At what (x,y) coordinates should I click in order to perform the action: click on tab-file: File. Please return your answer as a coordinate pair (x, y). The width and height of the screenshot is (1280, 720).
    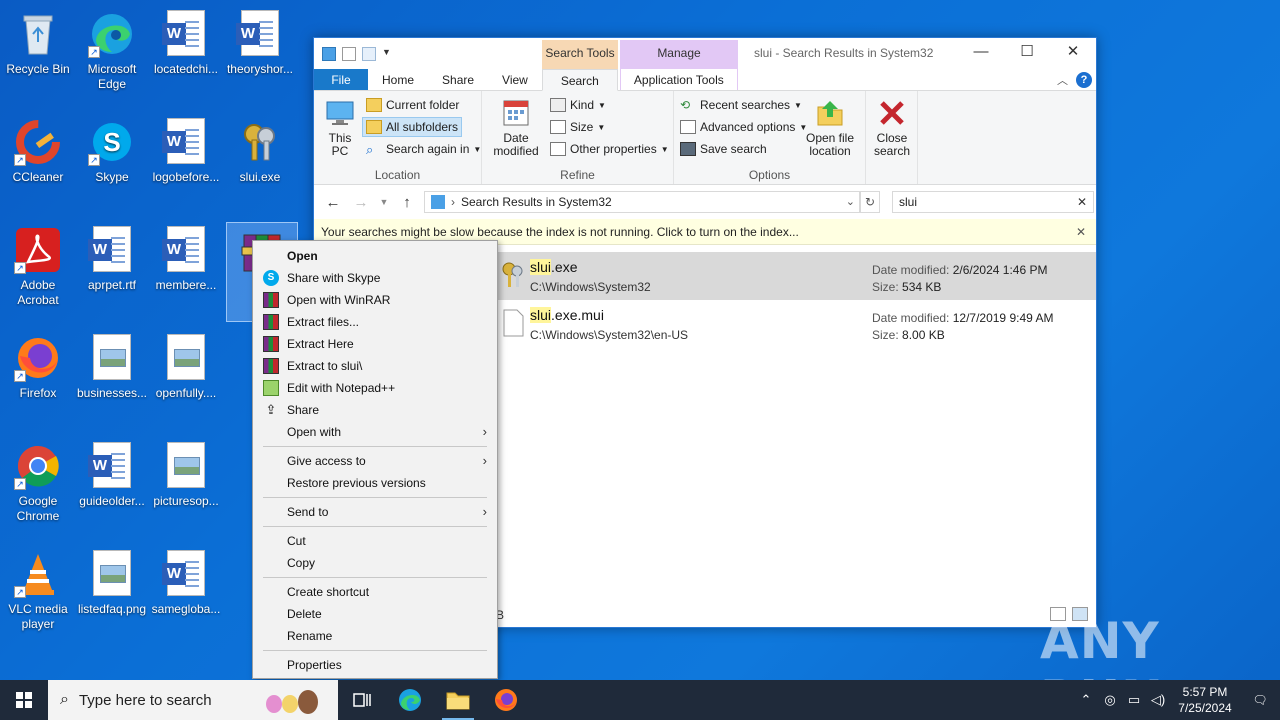
    Looking at the image, I should click on (341, 79).